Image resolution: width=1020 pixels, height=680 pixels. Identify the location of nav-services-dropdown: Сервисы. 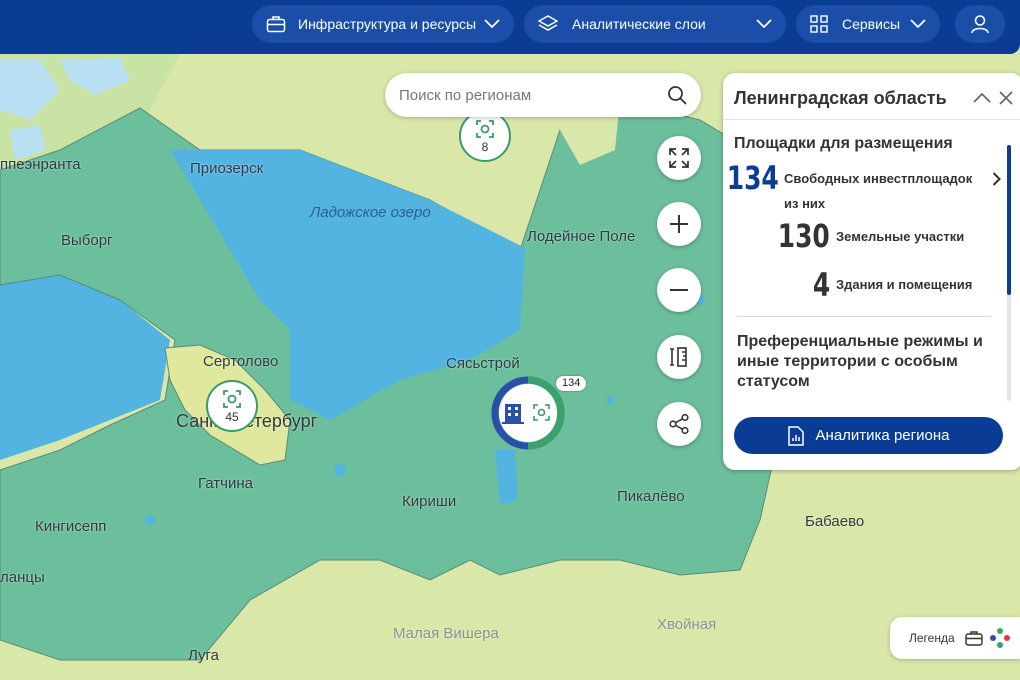
(868, 24).